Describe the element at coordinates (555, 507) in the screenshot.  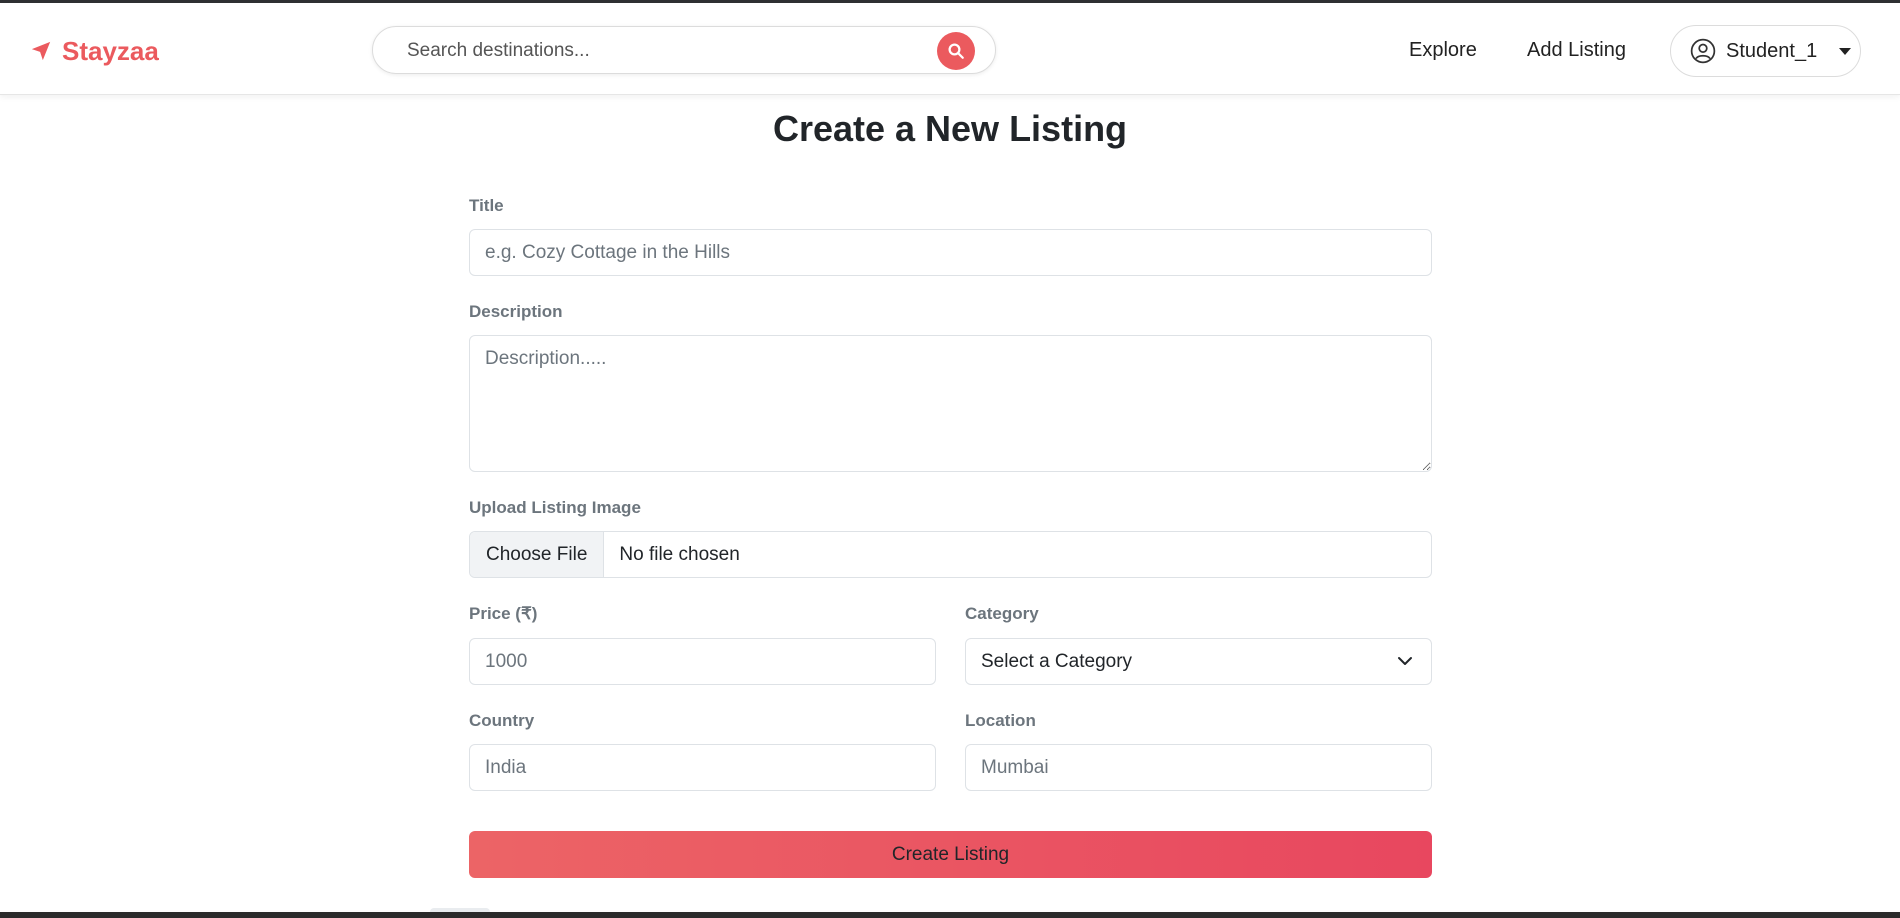
I see `image-upload-label: Upload Listing Image` at that location.